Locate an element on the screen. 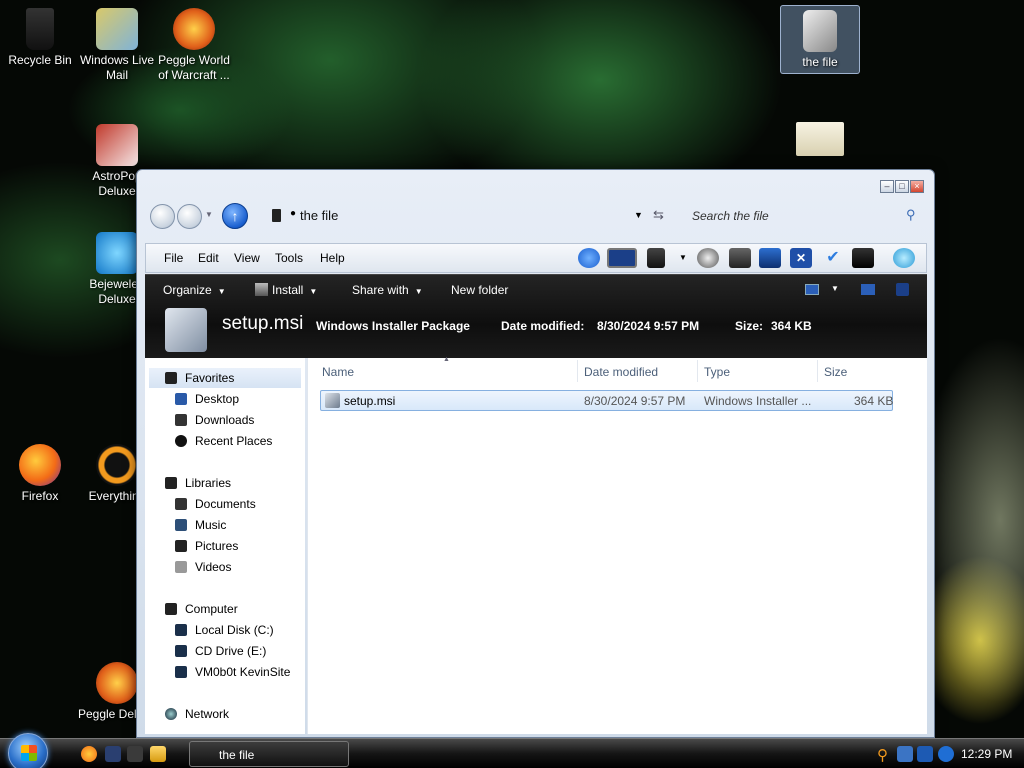 Image resolution: width=1024 pixels, height=768 pixels. firefox-icon is located at coordinates (40, 465).